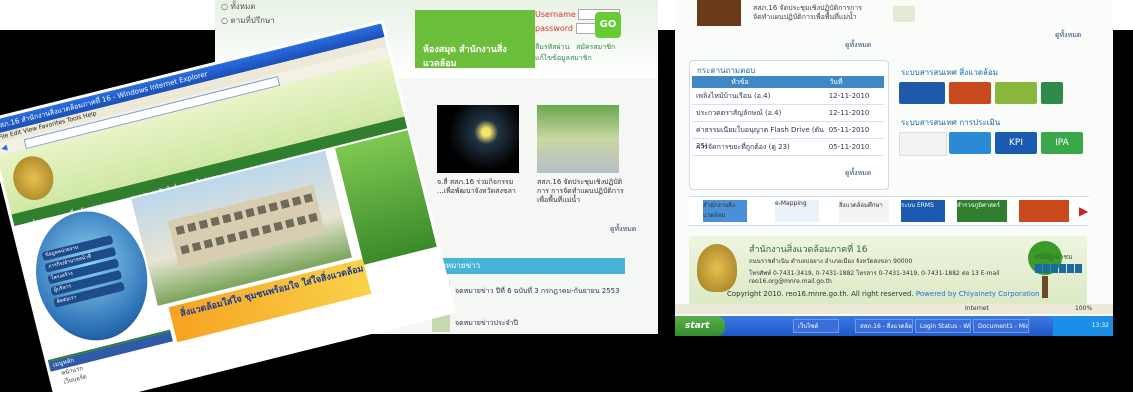 The image size is (1133, 409). Describe the element at coordinates (554, 28) in the screenshot. I see `password-label: password` at that location.